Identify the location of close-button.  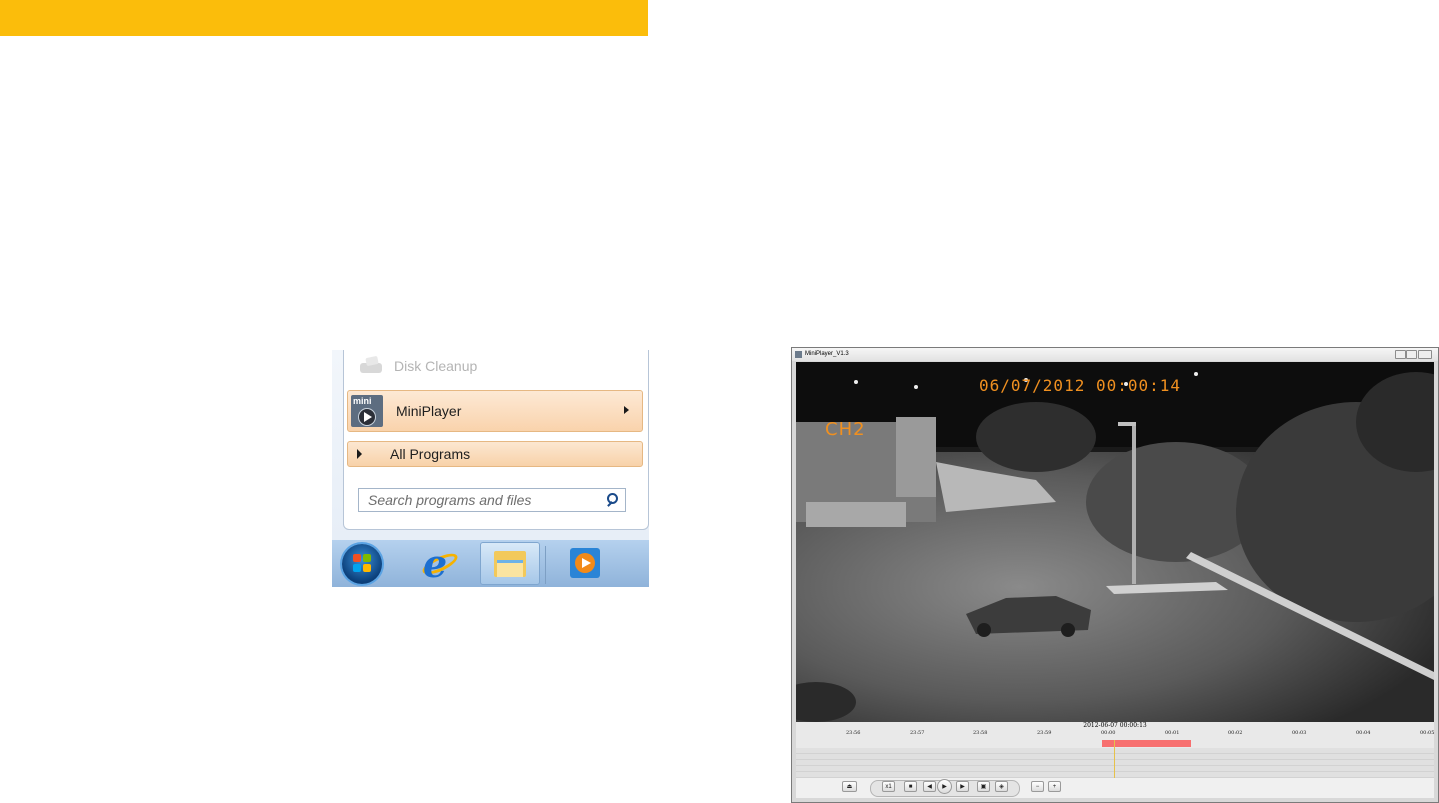
(1425, 354).